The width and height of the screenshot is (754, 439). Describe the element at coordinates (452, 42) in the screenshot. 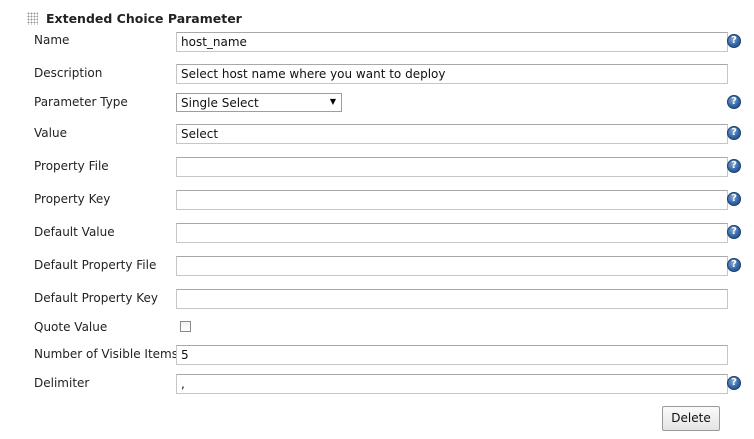

I see `name-input` at that location.